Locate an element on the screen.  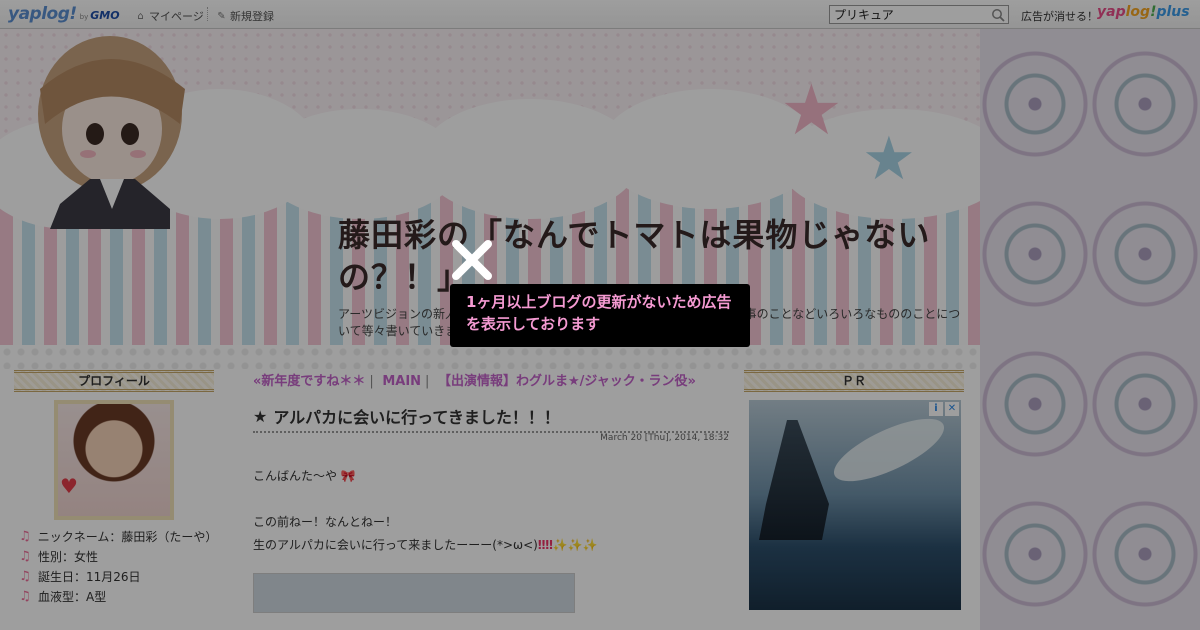
close-icon is located at coordinates (472, 260).